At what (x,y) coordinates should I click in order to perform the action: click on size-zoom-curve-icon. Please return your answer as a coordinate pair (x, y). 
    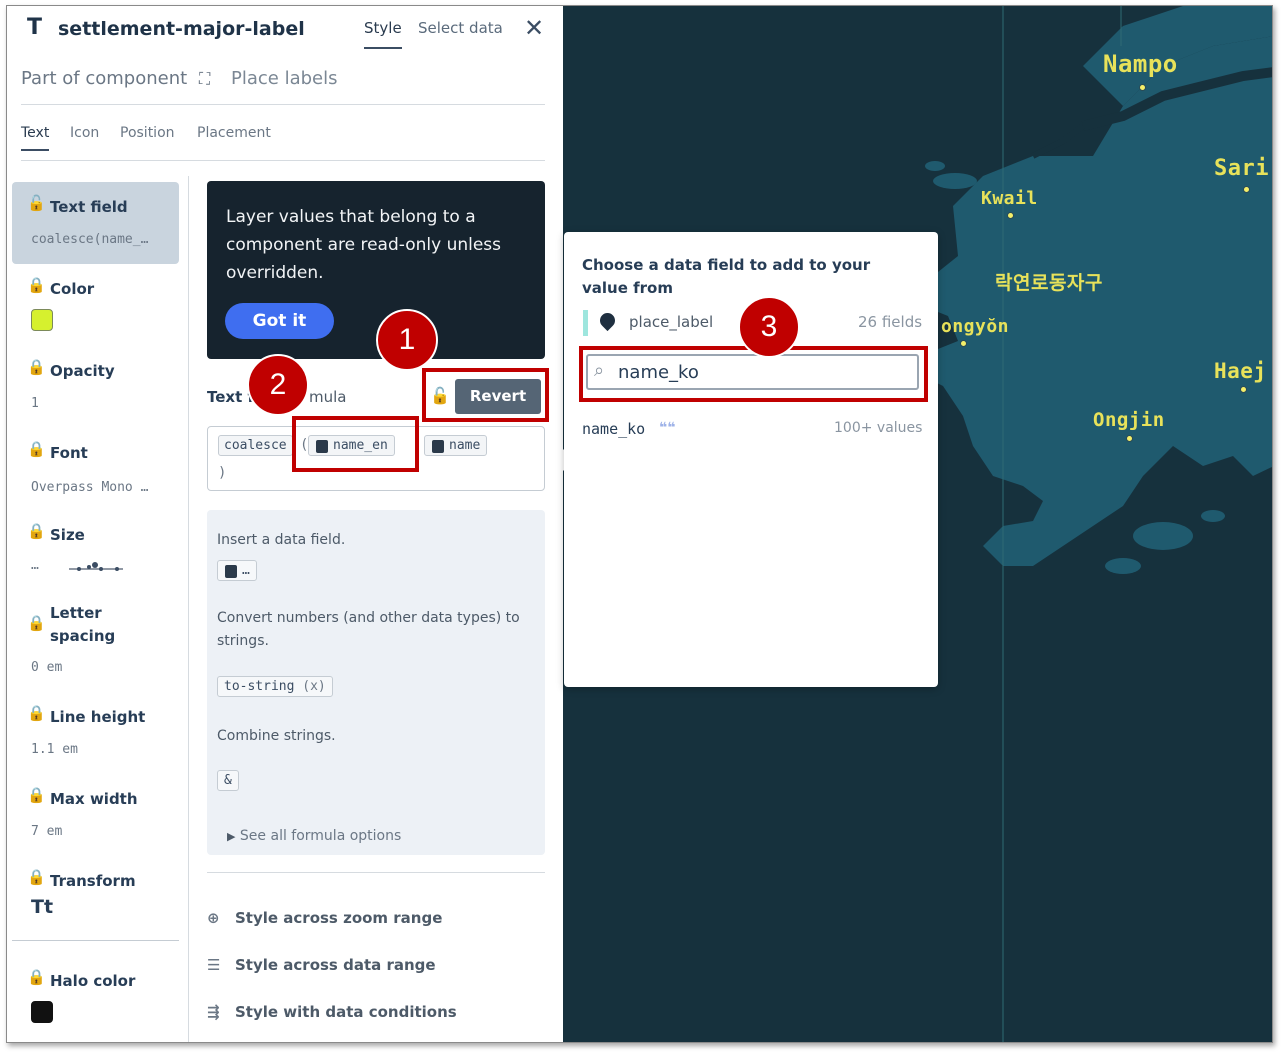
    Looking at the image, I should click on (96, 566).